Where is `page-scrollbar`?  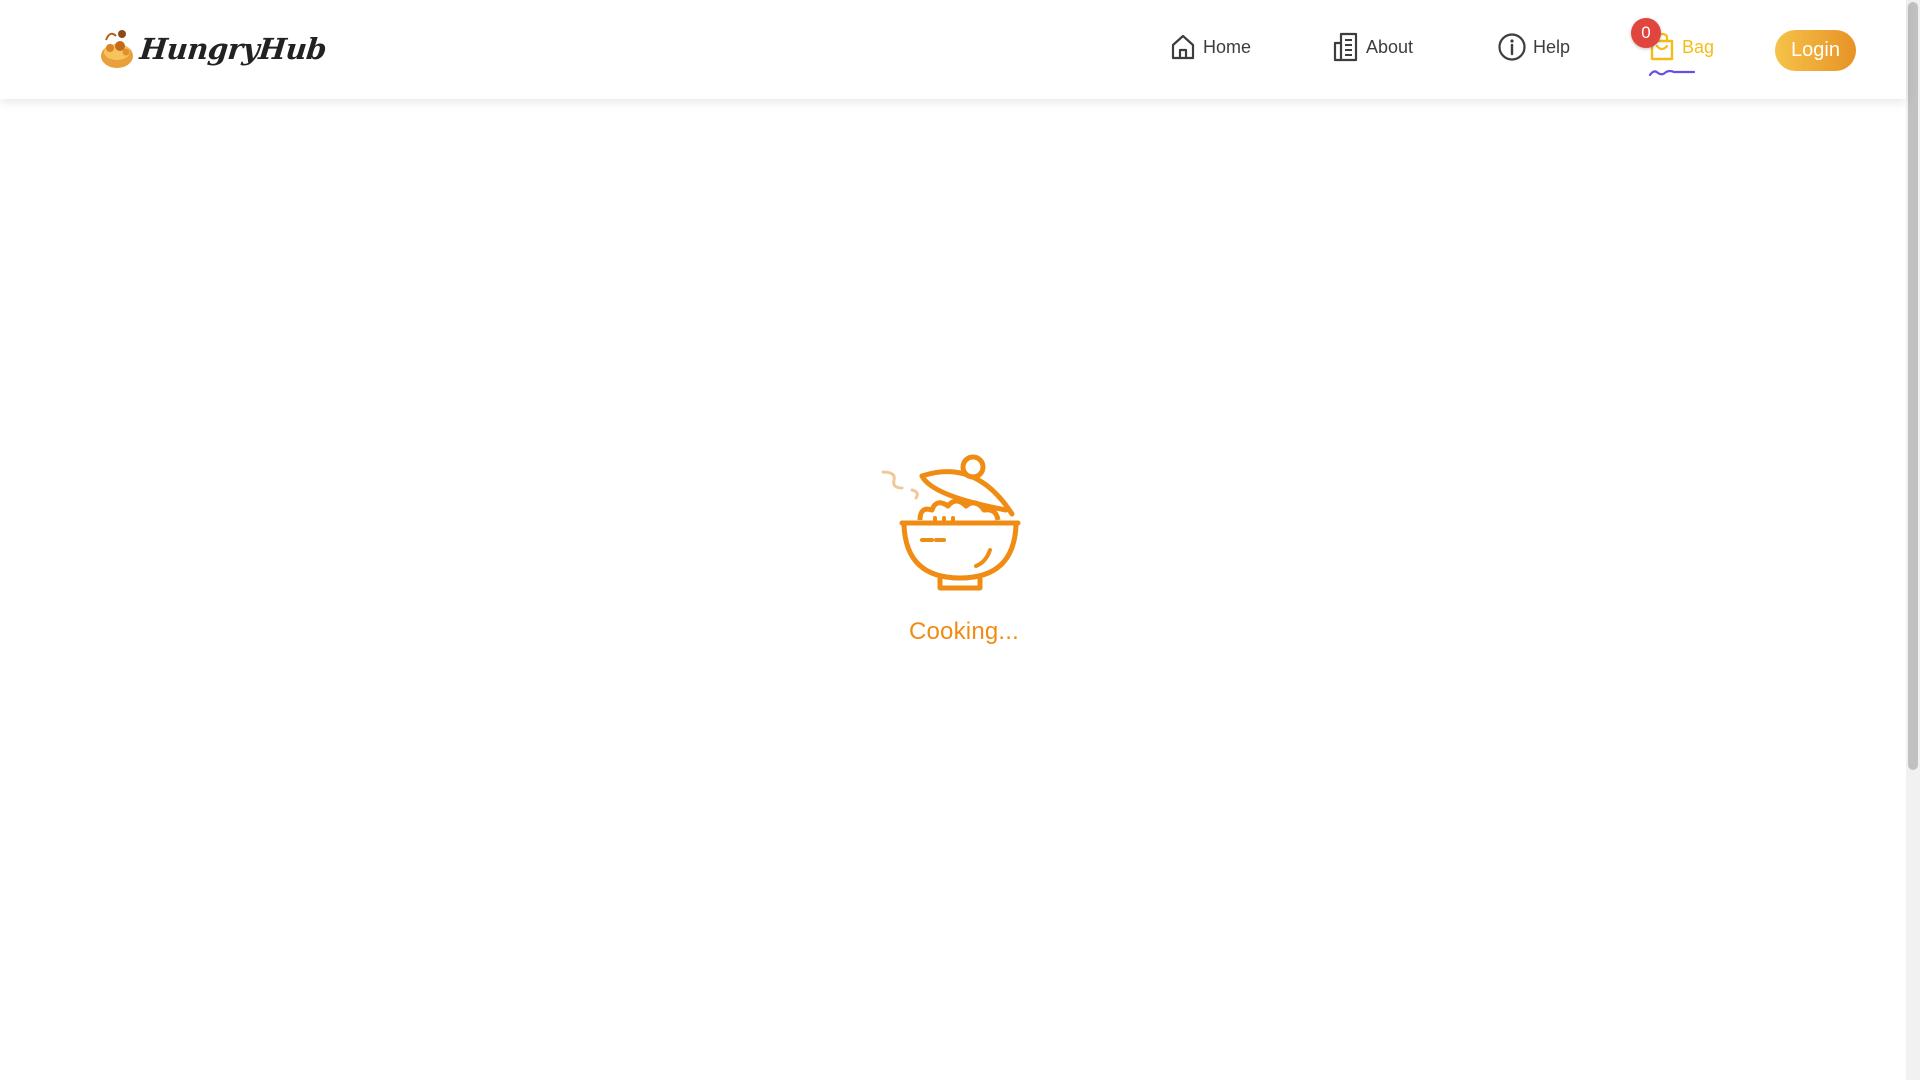
page-scrollbar is located at coordinates (1913, 540).